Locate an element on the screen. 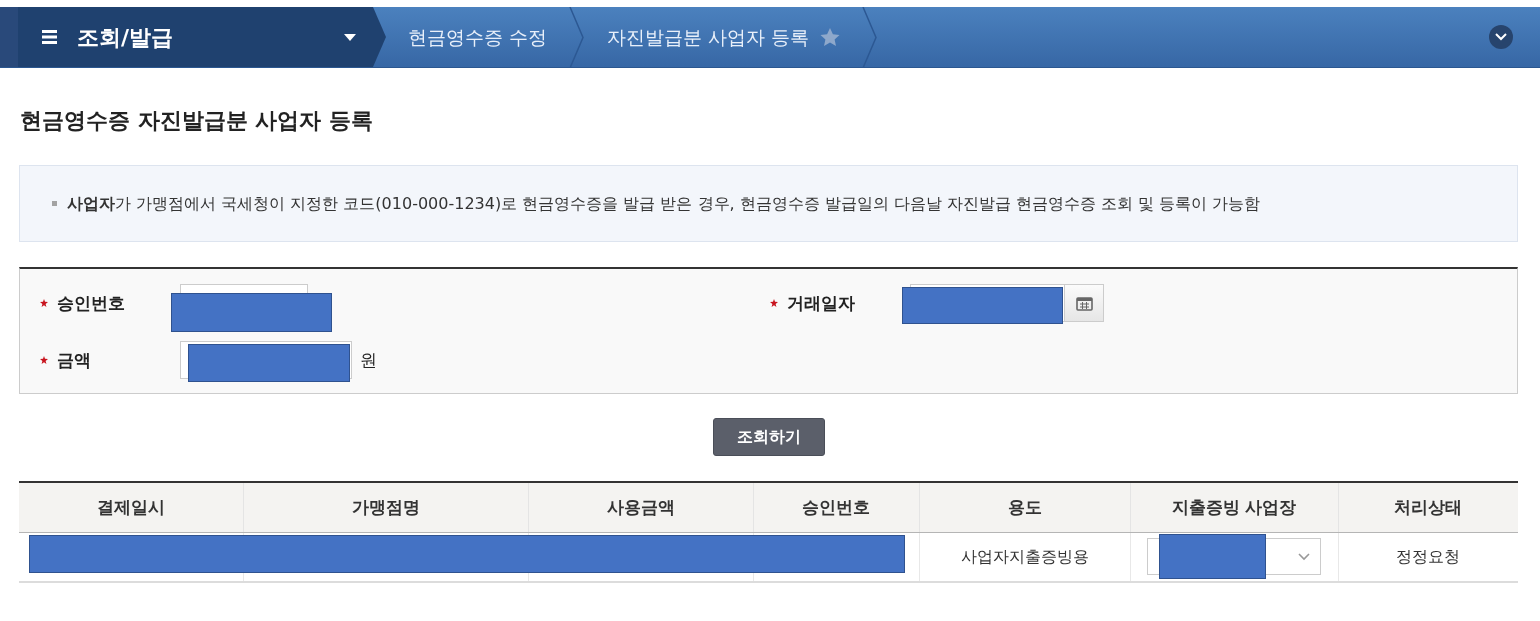 Image resolution: width=1540 pixels, height=621 pixels. bullet-icon is located at coordinates (54, 203).